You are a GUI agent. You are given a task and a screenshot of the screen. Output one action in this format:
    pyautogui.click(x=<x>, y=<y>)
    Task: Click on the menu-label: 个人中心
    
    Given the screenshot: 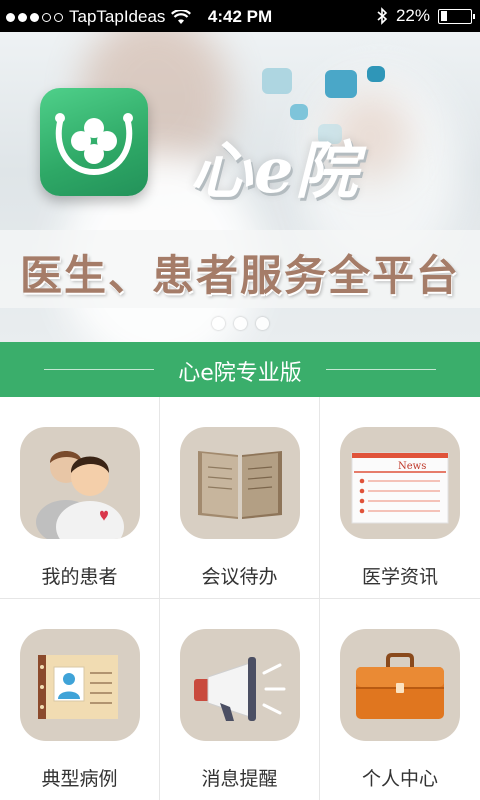 What is the action you would take?
    pyautogui.click(x=399, y=779)
    